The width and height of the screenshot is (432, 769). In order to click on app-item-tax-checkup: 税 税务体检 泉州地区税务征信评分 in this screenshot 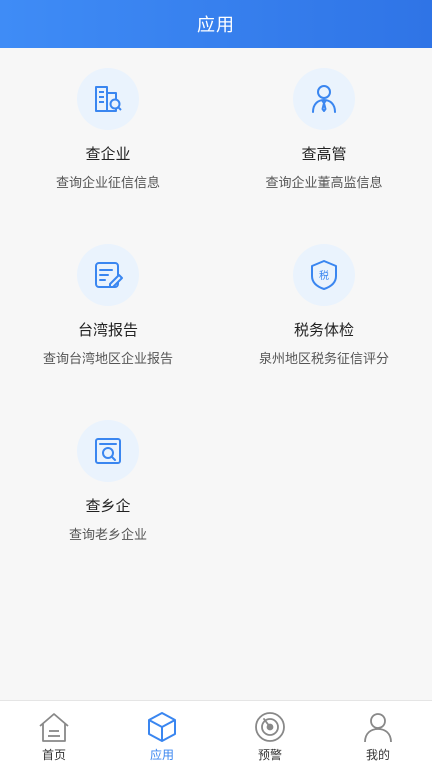, I will do `click(324, 311)`.